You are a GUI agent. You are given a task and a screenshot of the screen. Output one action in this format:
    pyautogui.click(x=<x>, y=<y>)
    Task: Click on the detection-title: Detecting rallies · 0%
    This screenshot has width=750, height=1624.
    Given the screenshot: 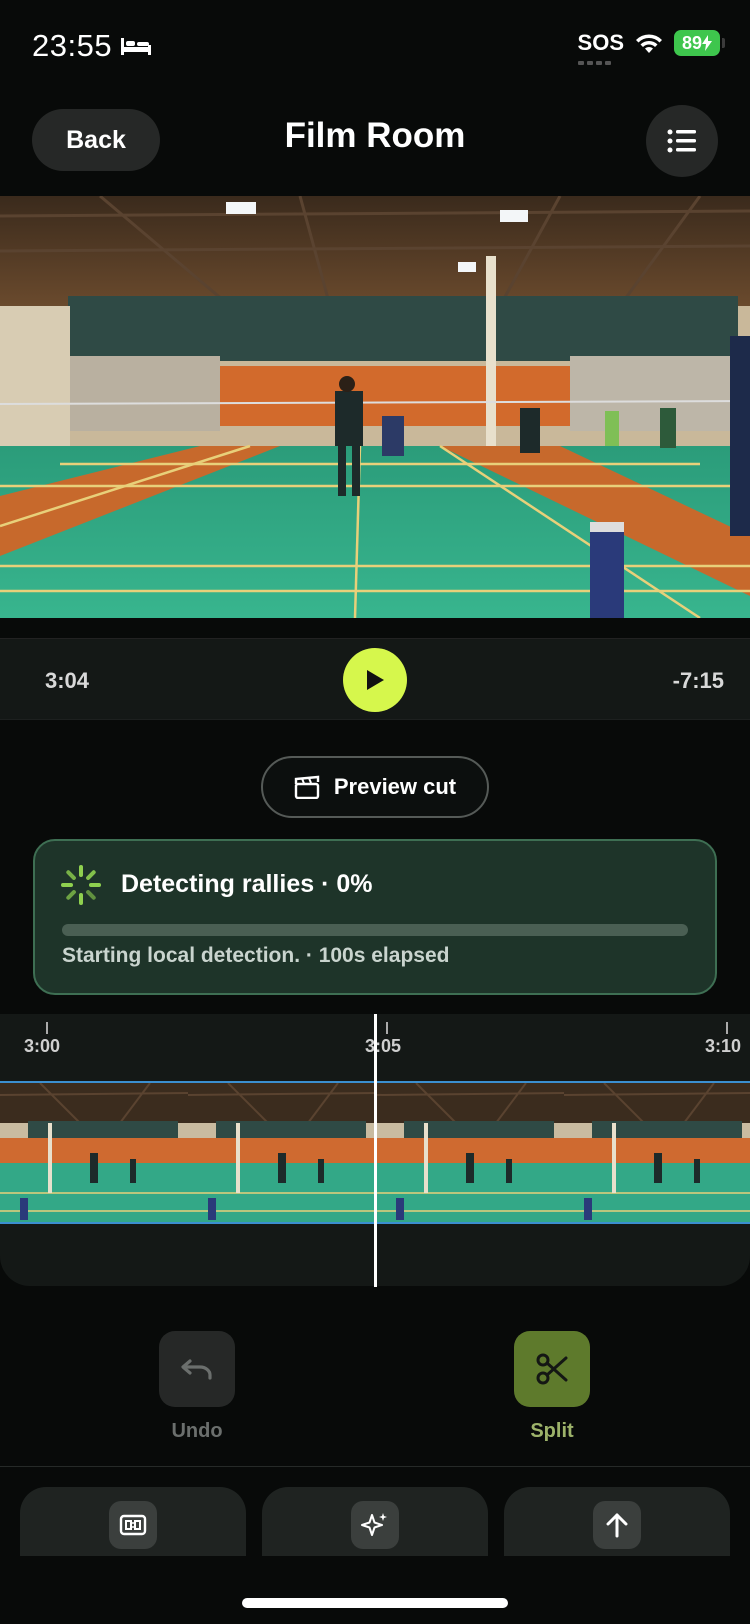 What is the action you would take?
    pyautogui.click(x=247, y=884)
    